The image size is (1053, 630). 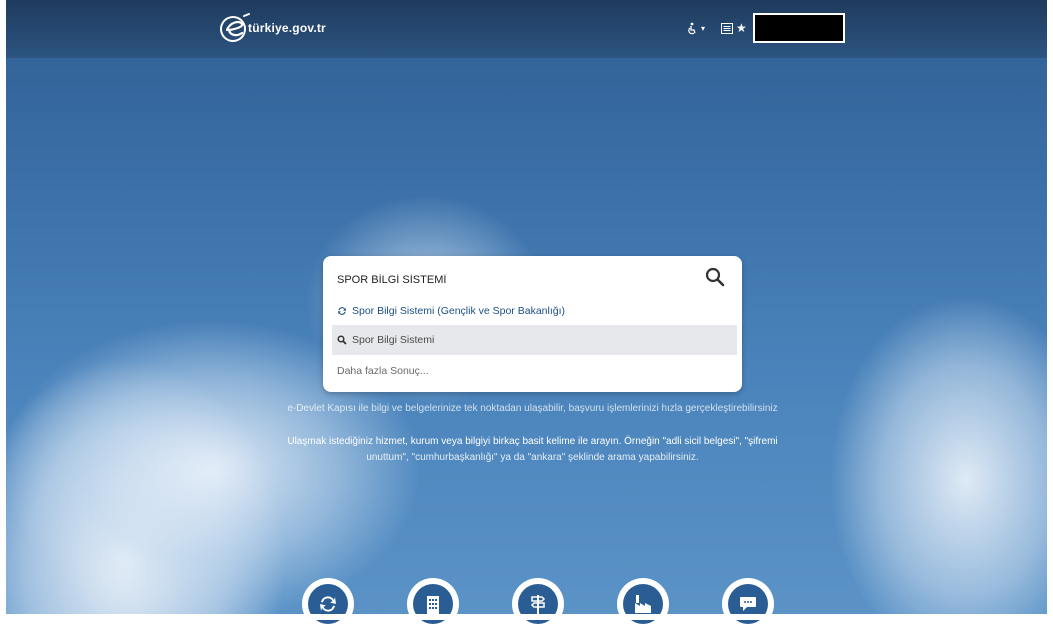 I want to click on search-input, so click(x=517, y=280).